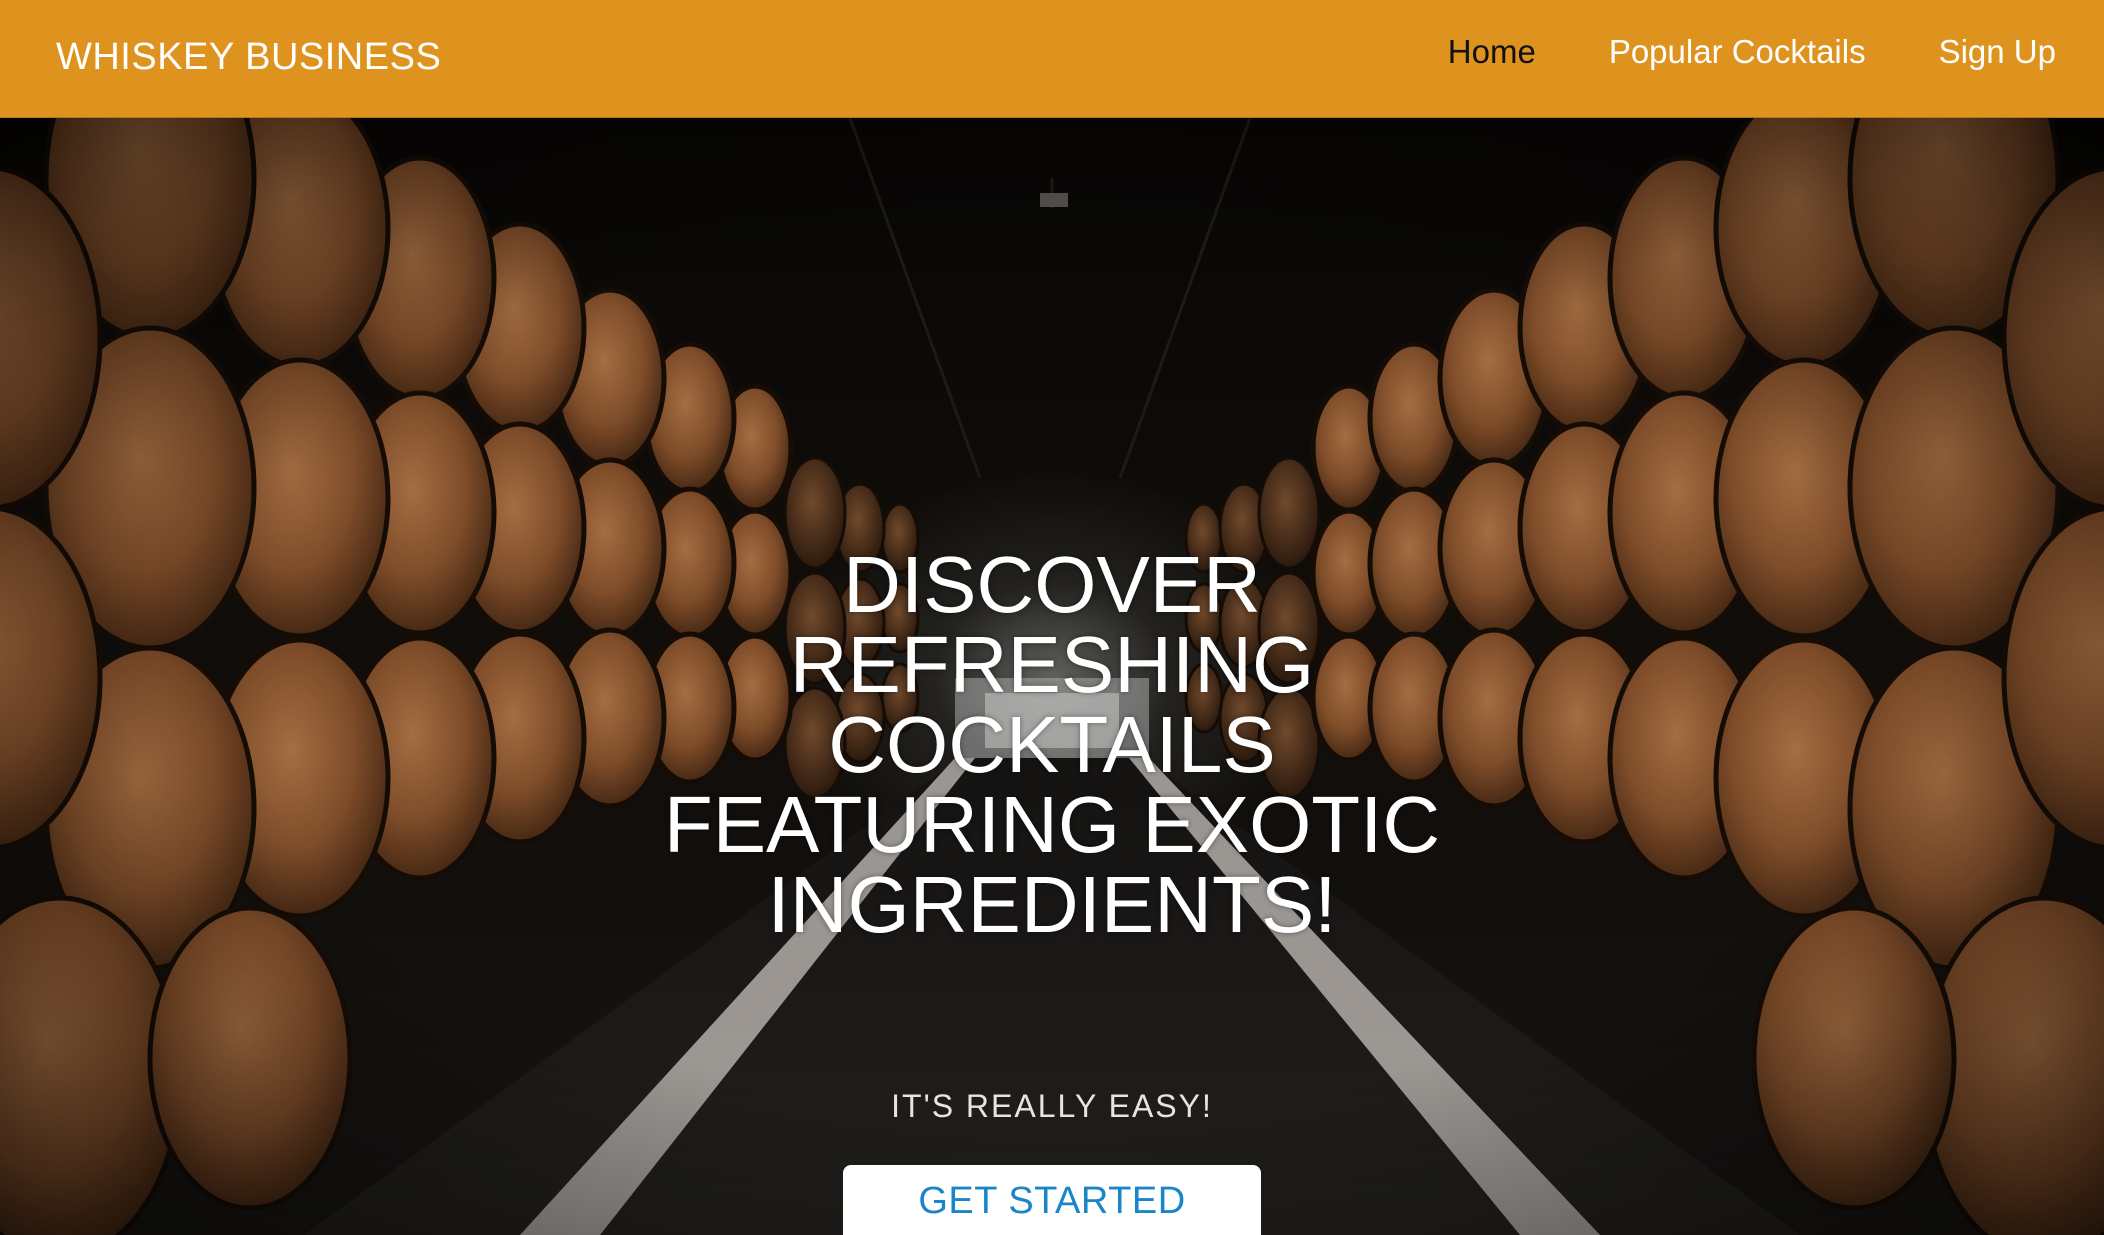 The image size is (2104, 1235). I want to click on nav-links: Home Popular Cocktails Sign Up, so click(1752, 52).